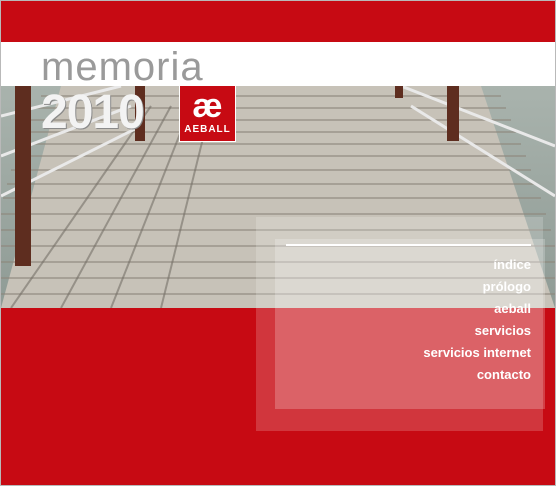 The width and height of the screenshot is (556, 486). Describe the element at coordinates (477, 353) in the screenshot. I see `menu-item-servicios-internet: servicios internet` at that location.